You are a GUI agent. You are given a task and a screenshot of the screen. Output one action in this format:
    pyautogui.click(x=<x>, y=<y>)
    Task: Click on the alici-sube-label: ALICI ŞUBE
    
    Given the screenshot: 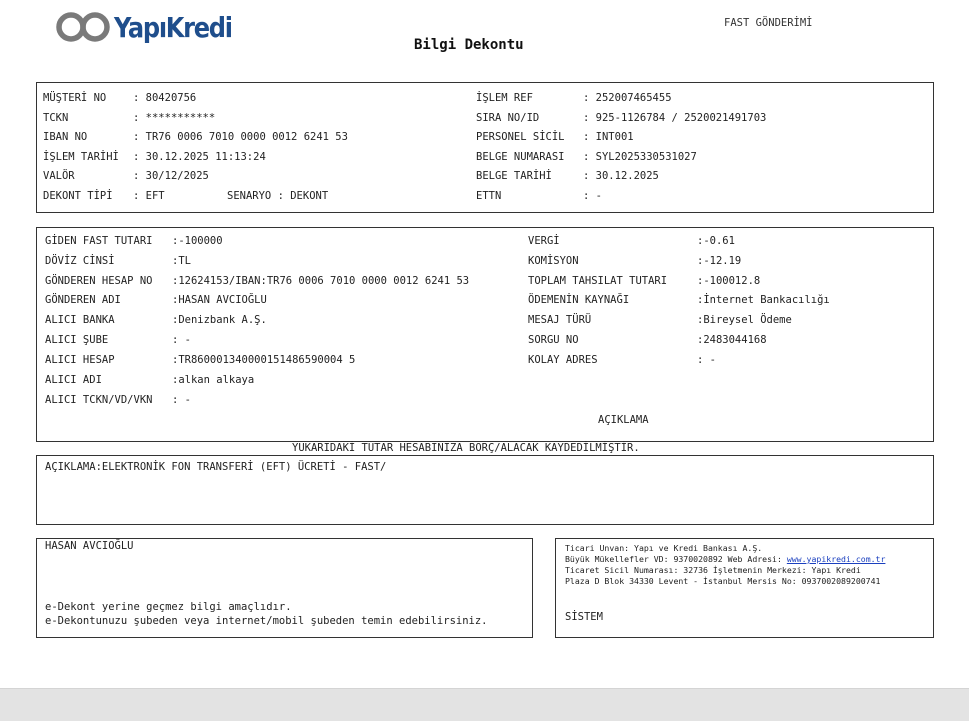 What is the action you would take?
    pyautogui.click(x=77, y=340)
    